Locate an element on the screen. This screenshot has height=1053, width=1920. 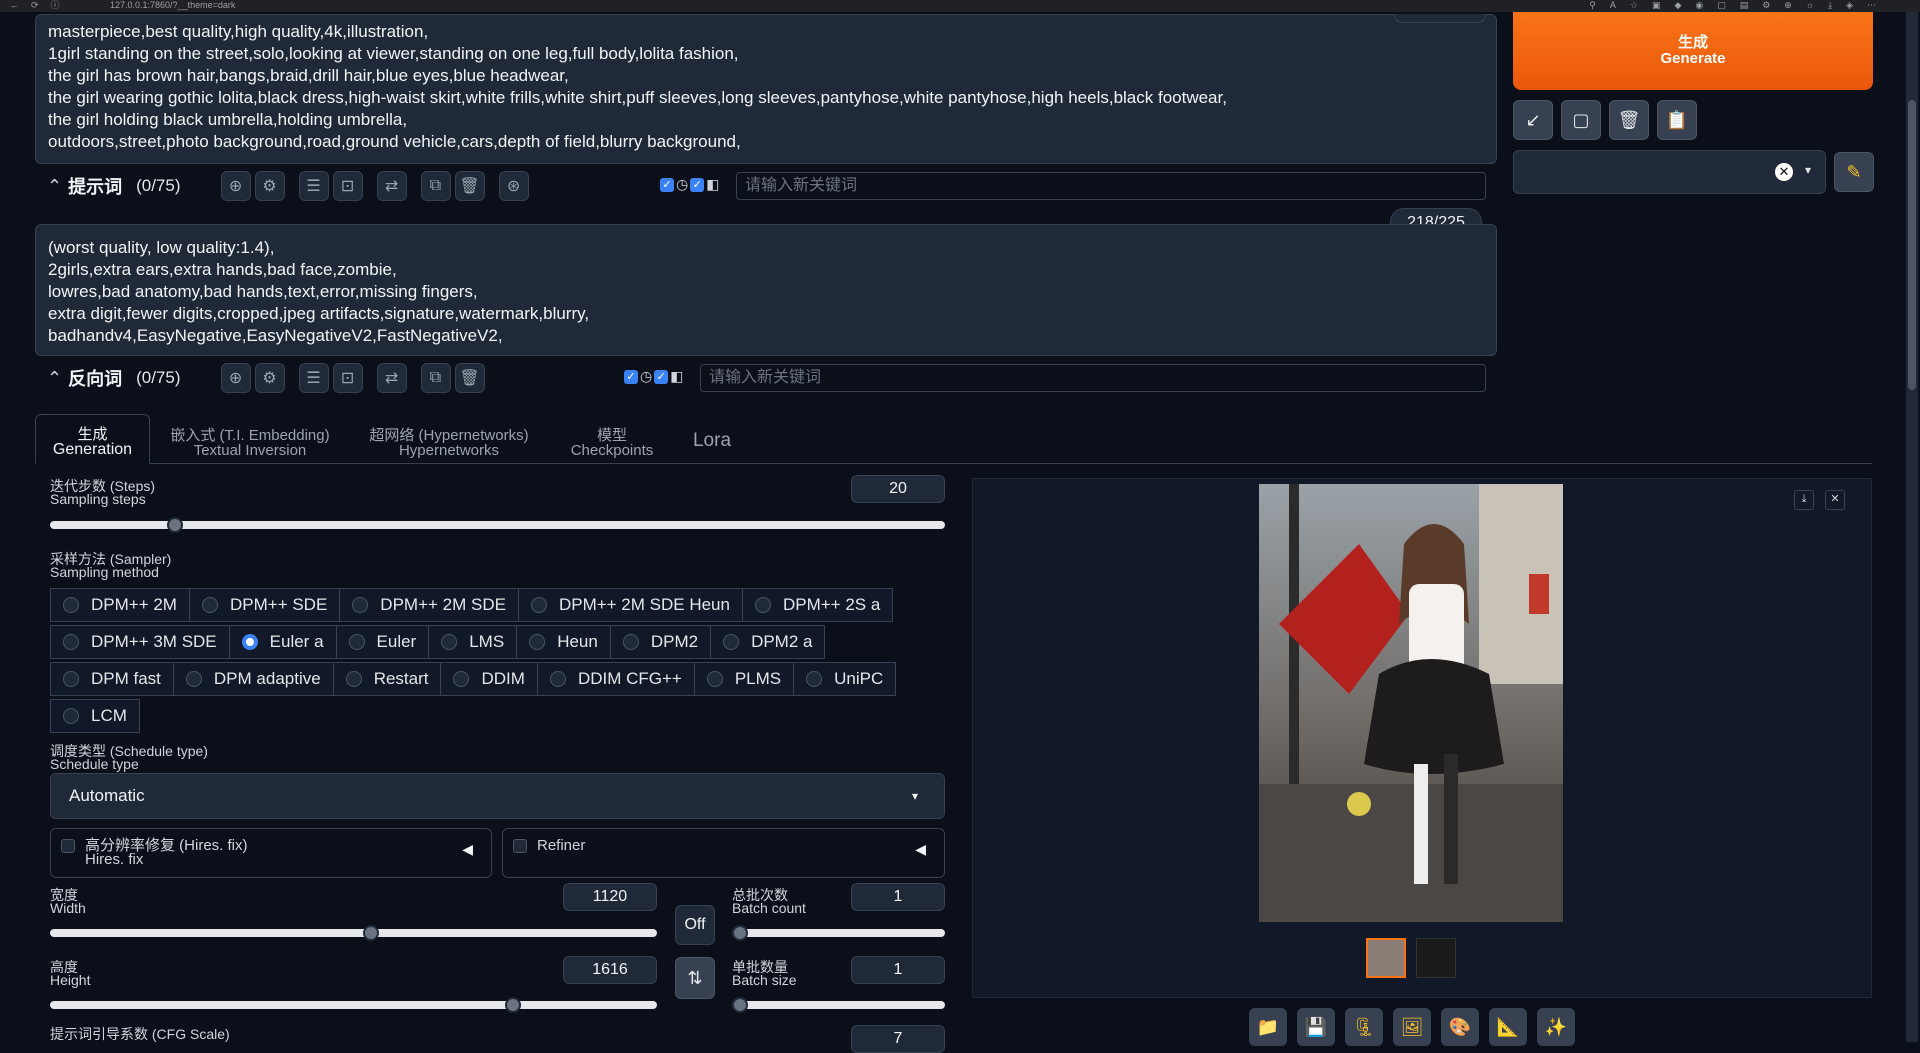
sampler-option: LCM is located at coordinates (95, 716).